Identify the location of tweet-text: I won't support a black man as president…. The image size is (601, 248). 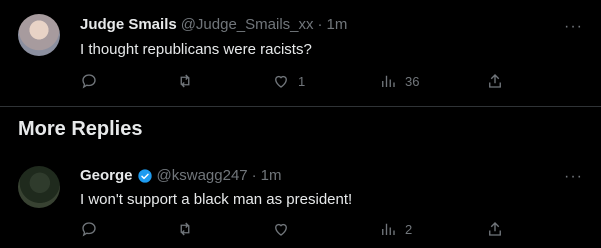
(216, 199).